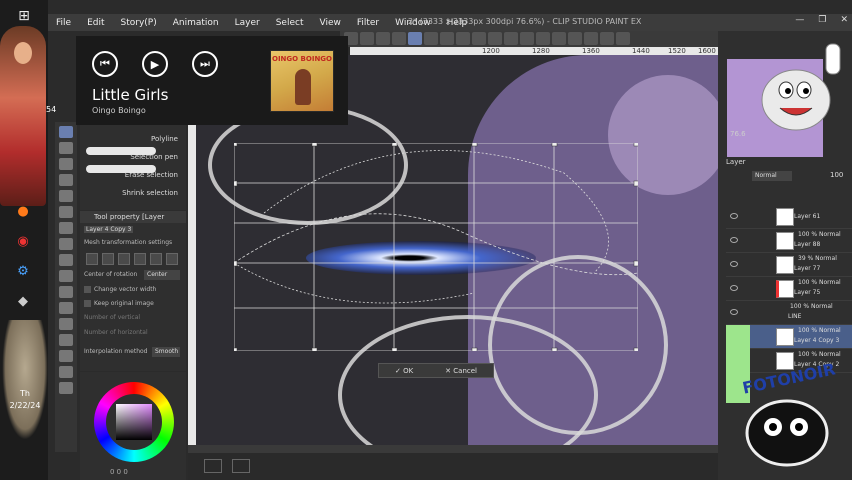 The image size is (852, 480). What do you see at coordinates (120, 289) in the screenshot?
I see `change-vector-row: Change vector width` at bounding box center [120, 289].